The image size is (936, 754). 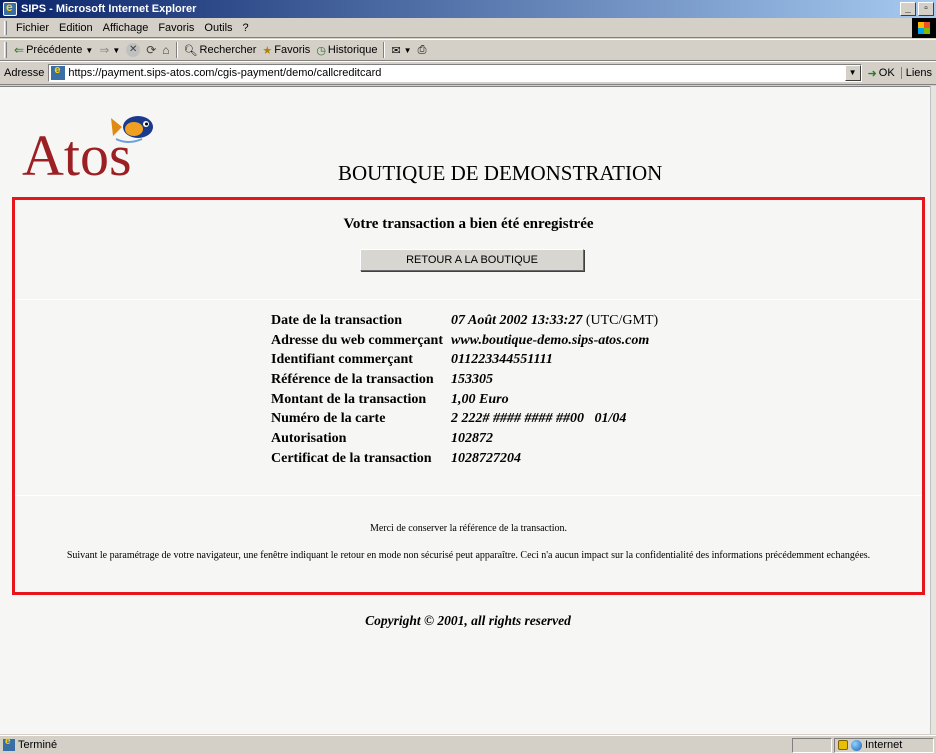 I want to click on detail-value: 2 222# #### #### ##00 01/04, so click(x=539, y=419).